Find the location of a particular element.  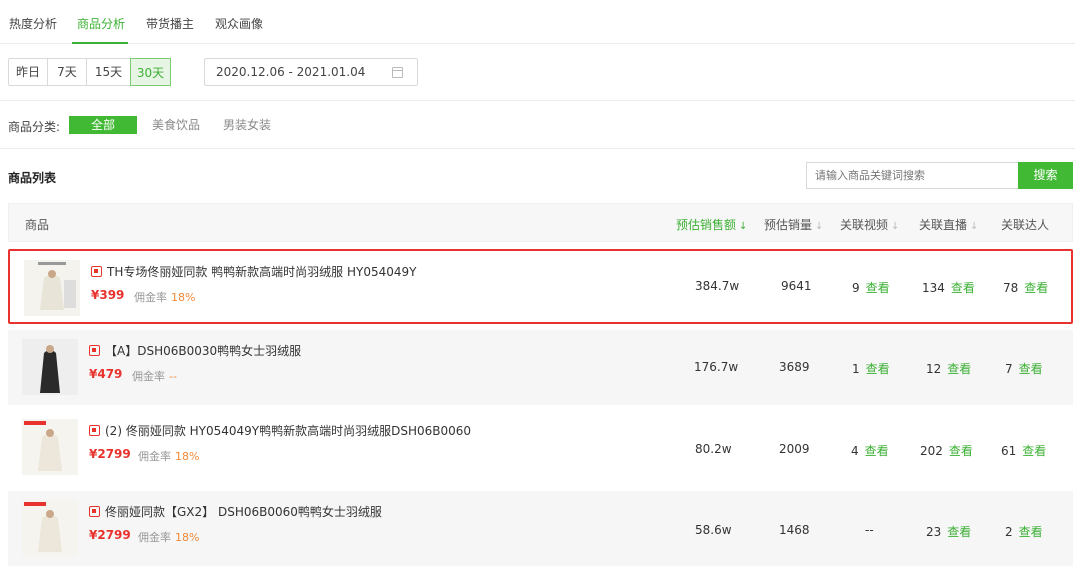

tab-audience-profile: 观众画像 is located at coordinates (239, 23).